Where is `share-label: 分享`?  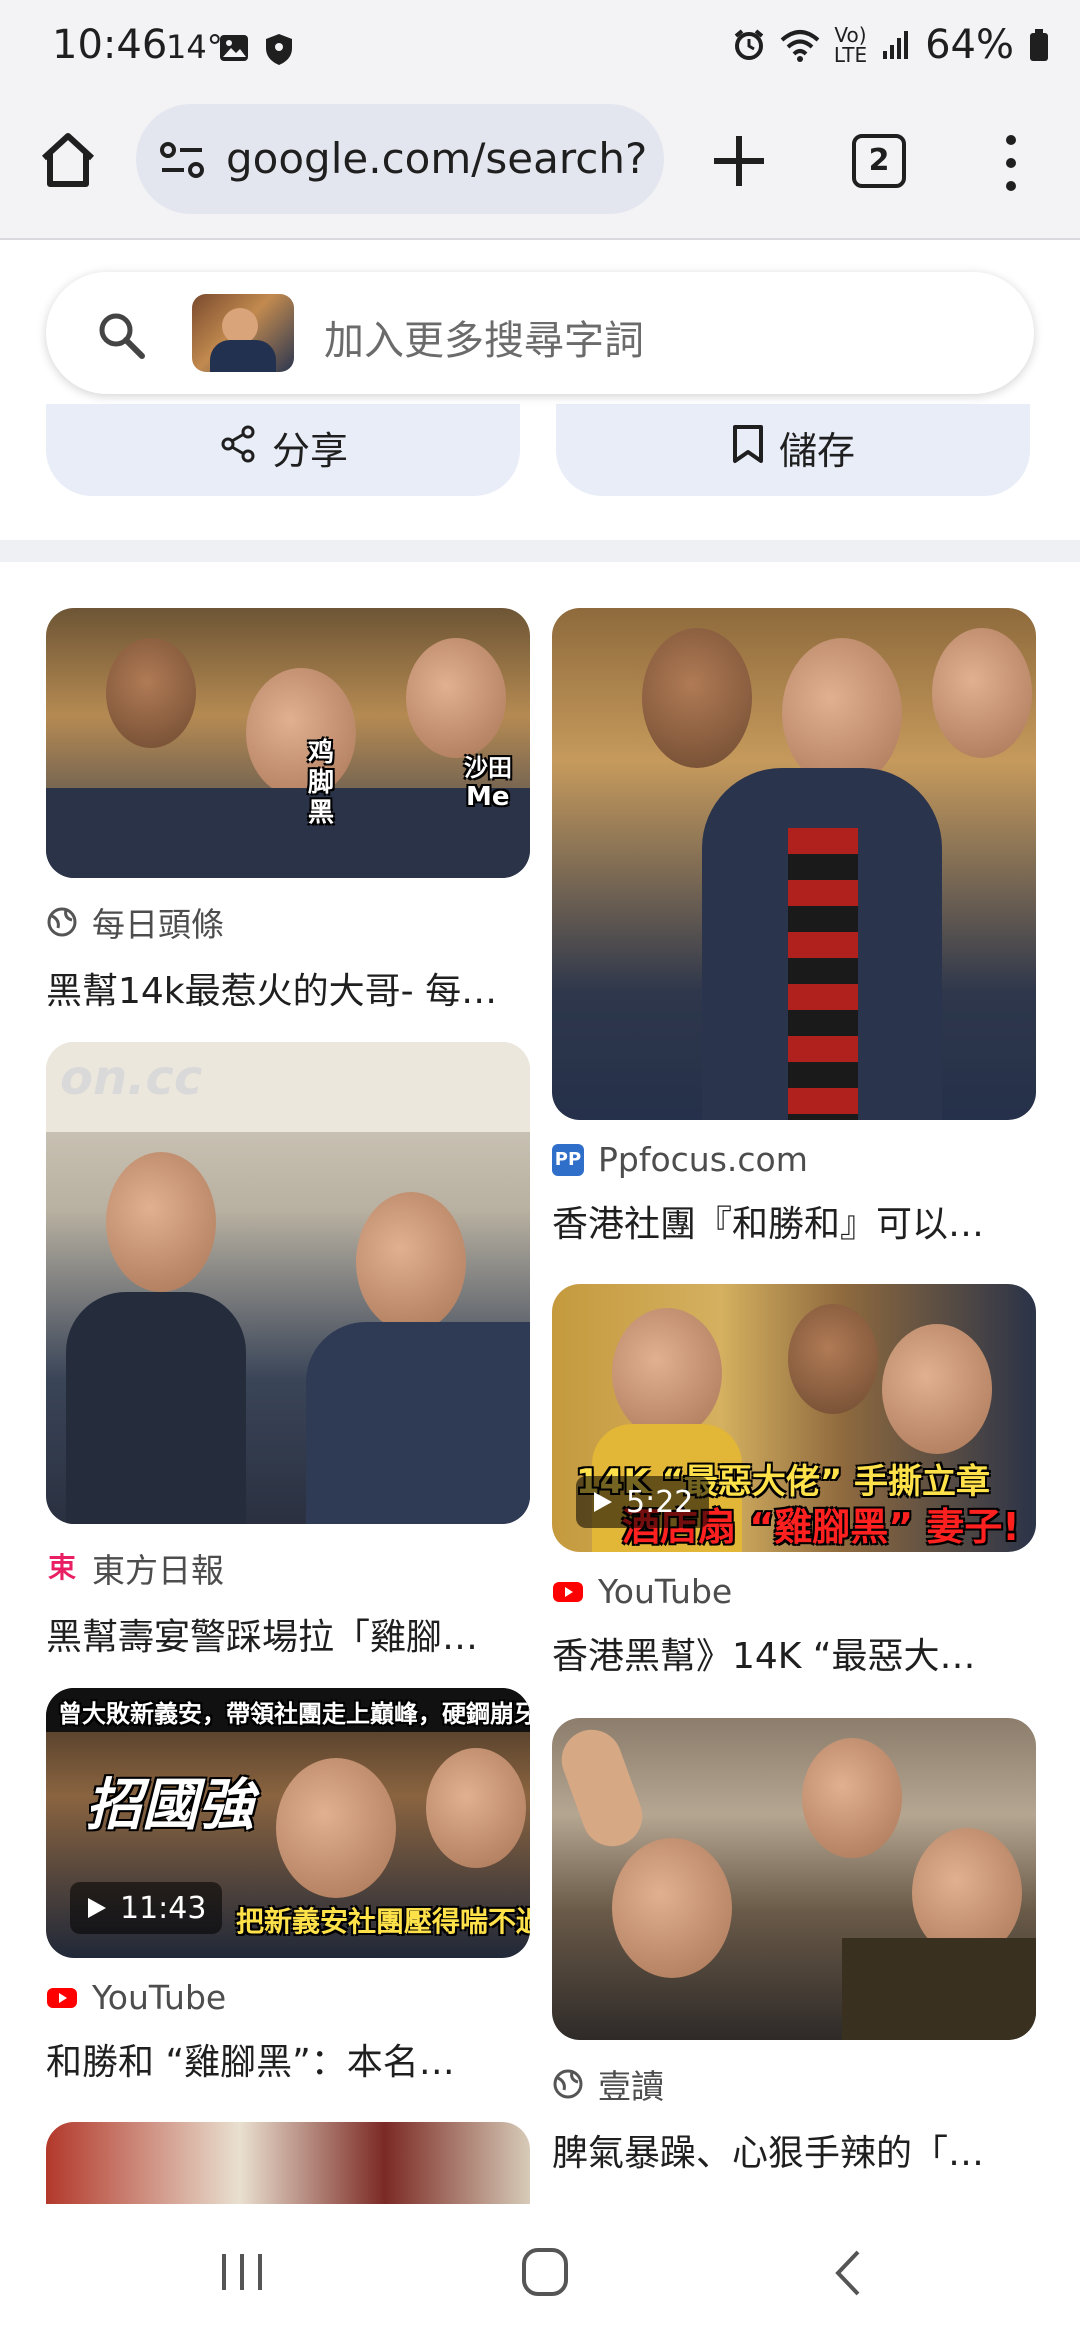
share-label: 分享 is located at coordinates (309, 451).